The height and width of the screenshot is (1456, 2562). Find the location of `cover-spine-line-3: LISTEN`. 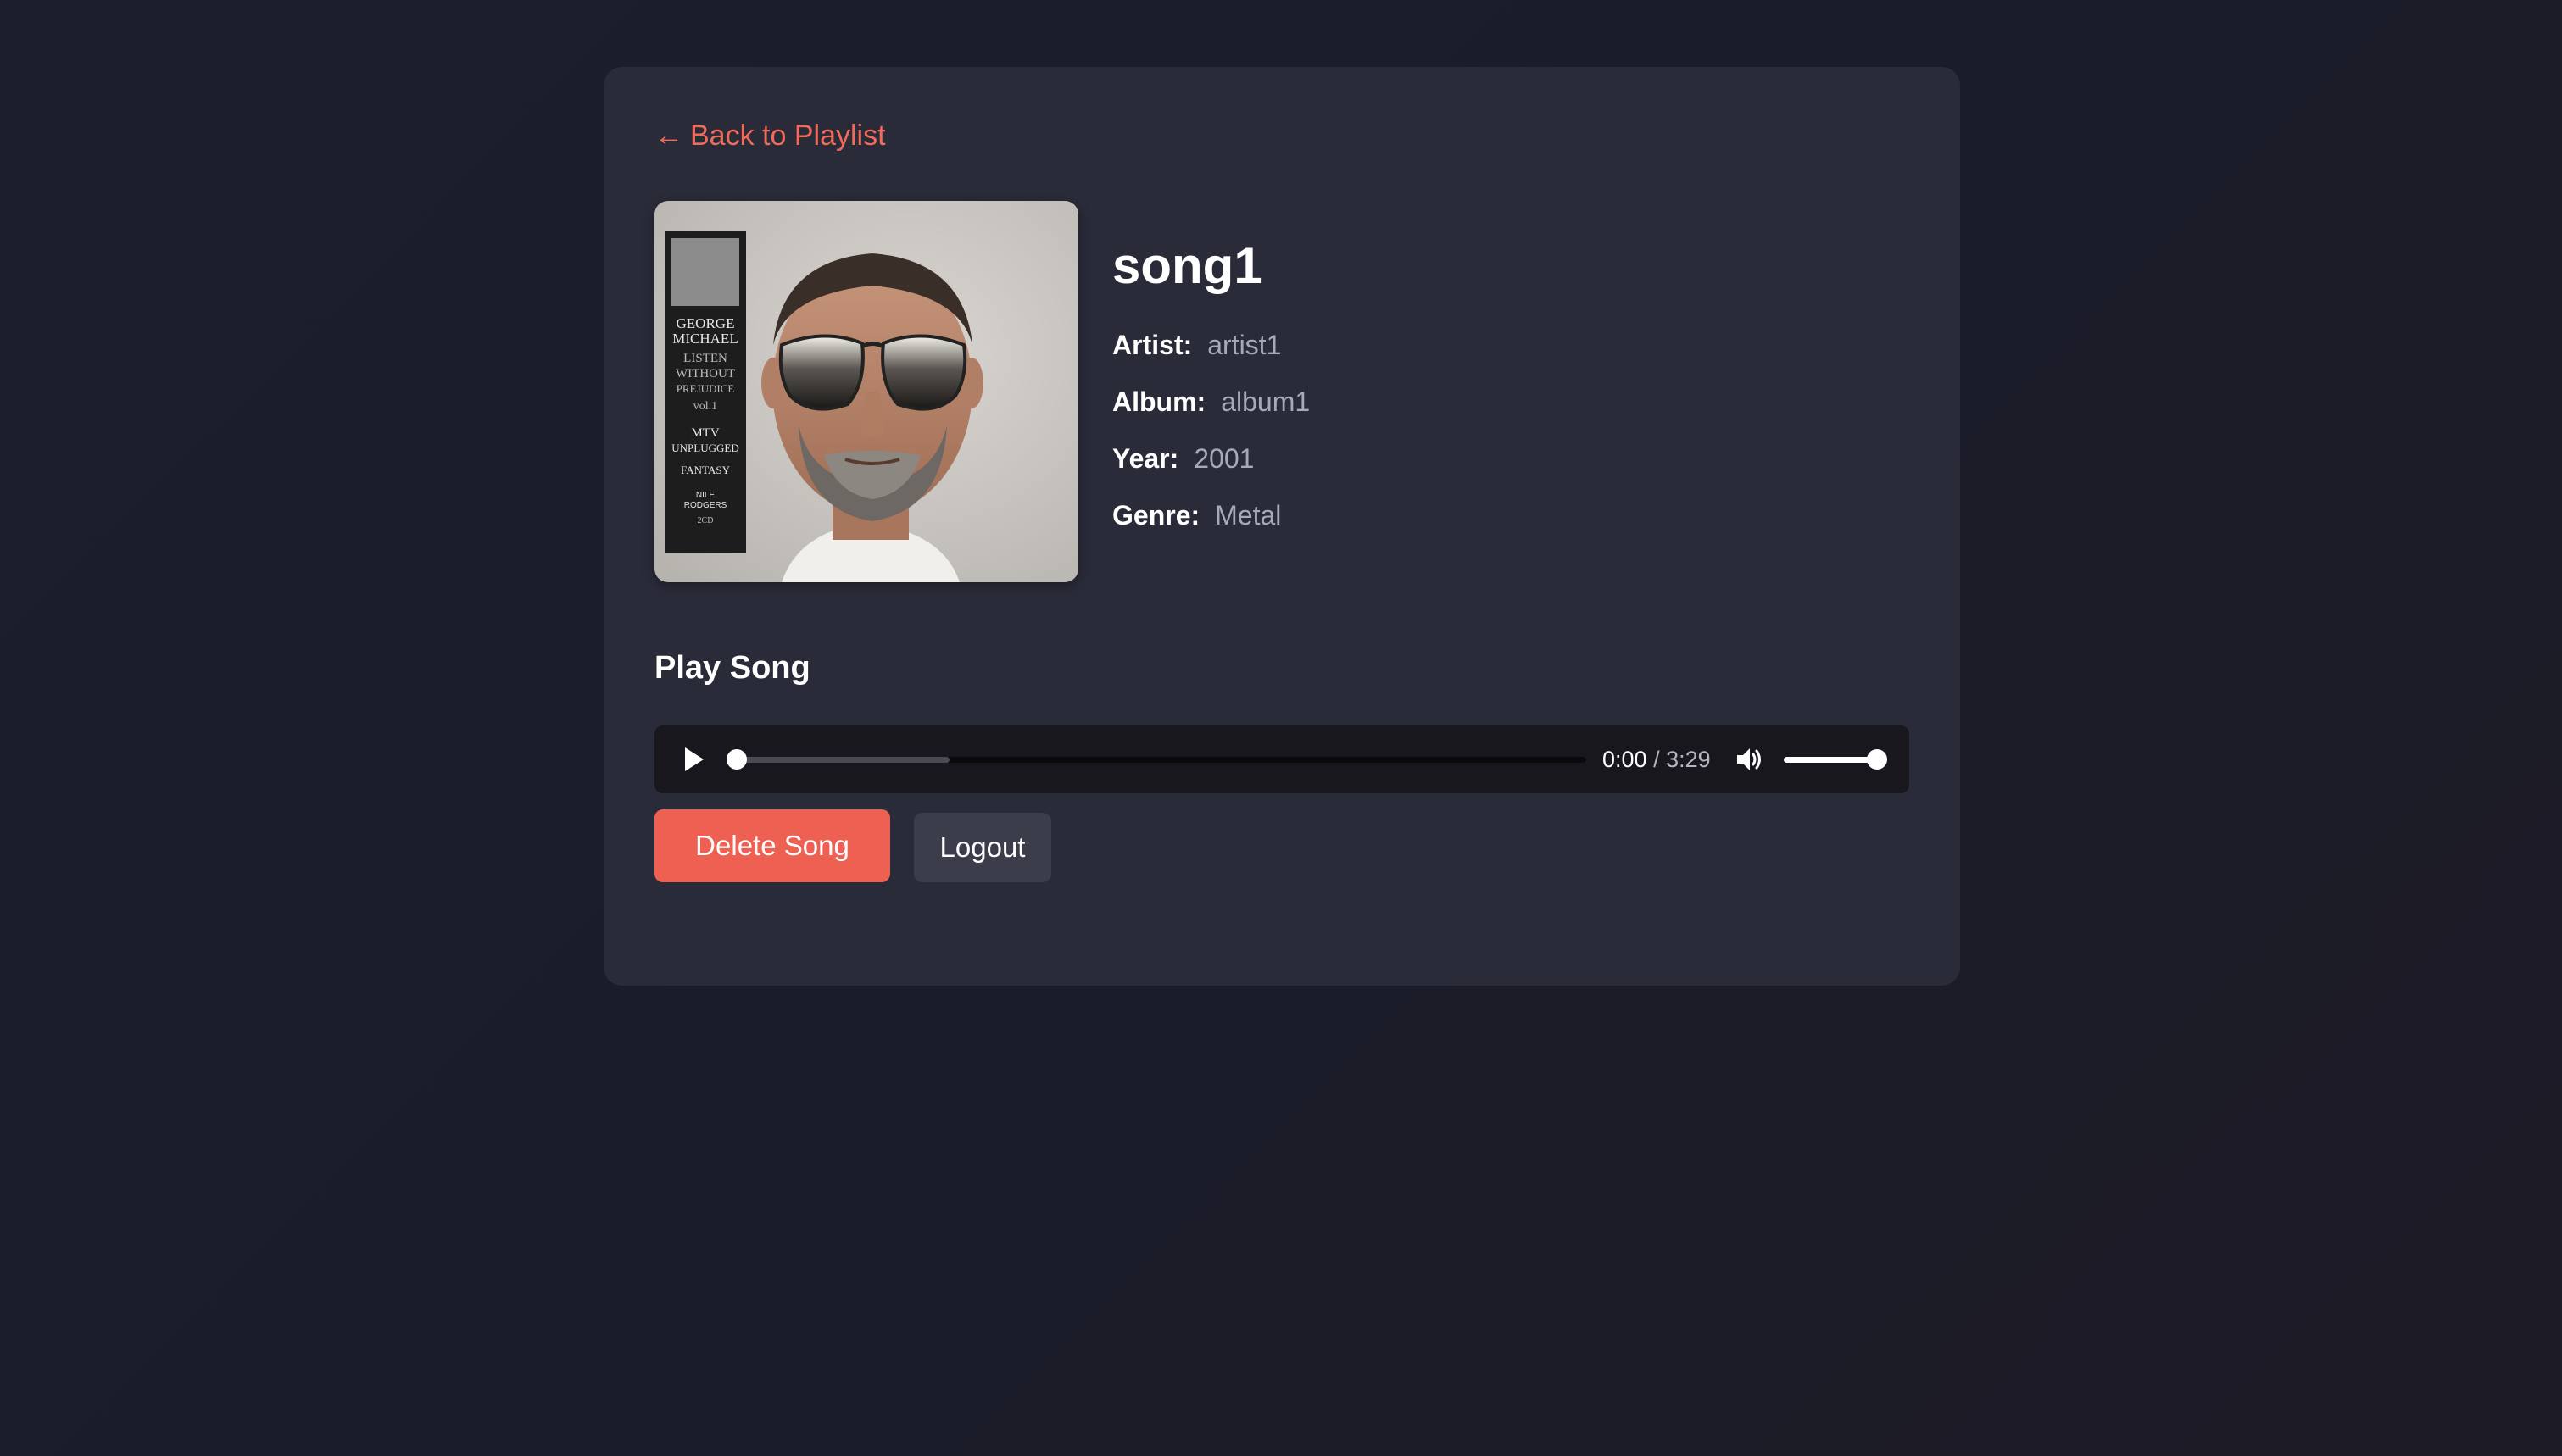

cover-spine-line-3: LISTEN is located at coordinates (705, 359).